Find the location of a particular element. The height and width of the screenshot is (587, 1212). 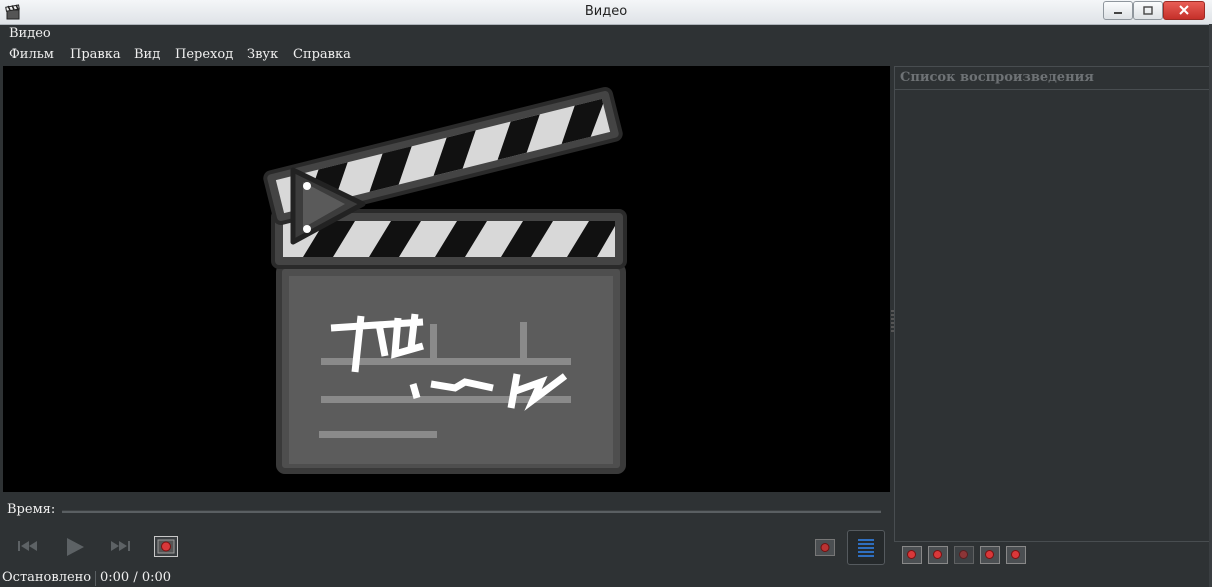

playback-time: 0:00 / 0:00 is located at coordinates (136, 577).